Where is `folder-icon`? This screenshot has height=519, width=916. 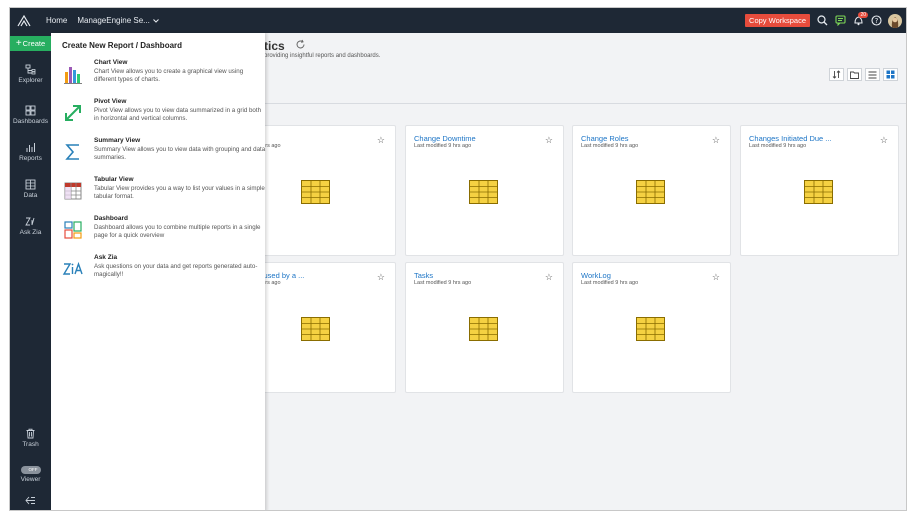
folder-icon is located at coordinates (854, 75).